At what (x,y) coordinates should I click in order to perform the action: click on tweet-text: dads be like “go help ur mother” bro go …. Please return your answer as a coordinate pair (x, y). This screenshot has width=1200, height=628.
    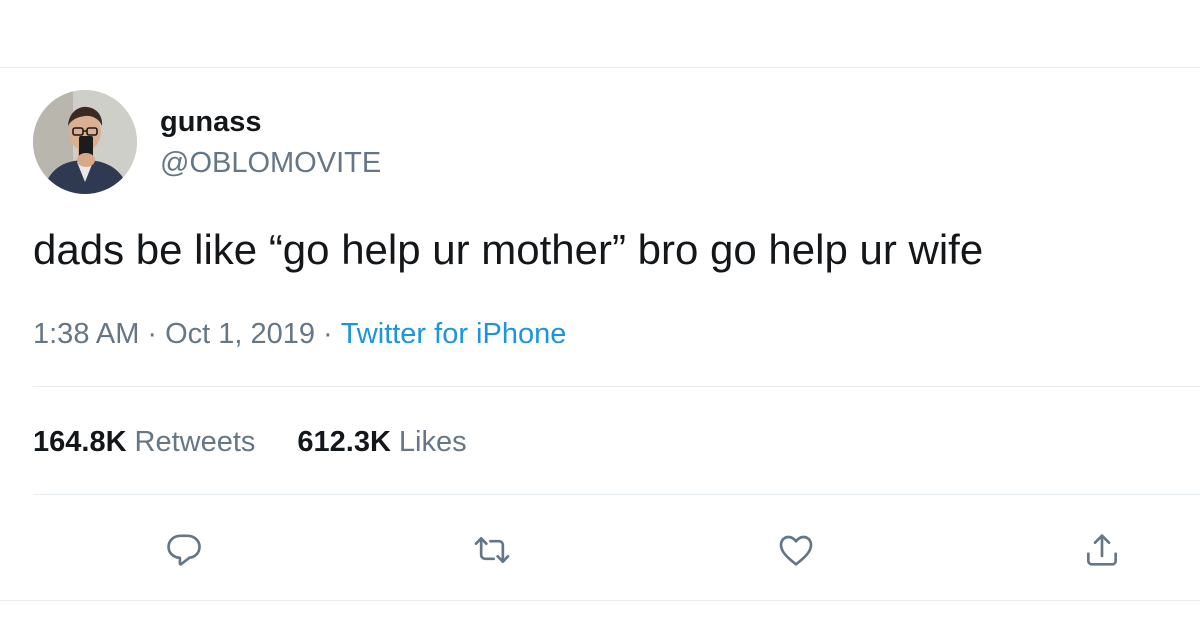
    Looking at the image, I should click on (508, 249).